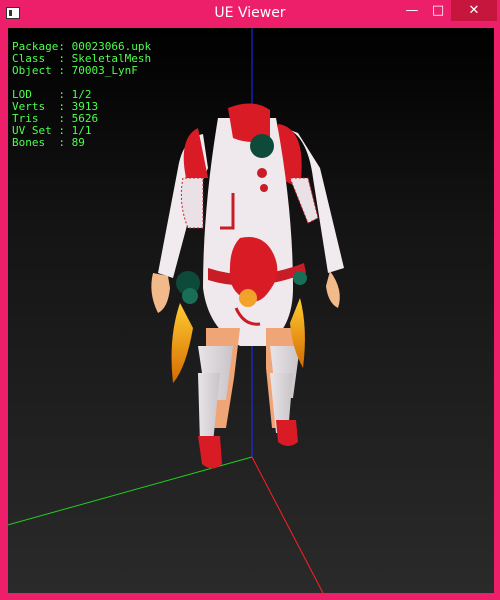 Image resolution: width=500 pixels, height=600 pixels. Describe the element at coordinates (287, 524) in the screenshot. I see `axis-x-line` at that location.